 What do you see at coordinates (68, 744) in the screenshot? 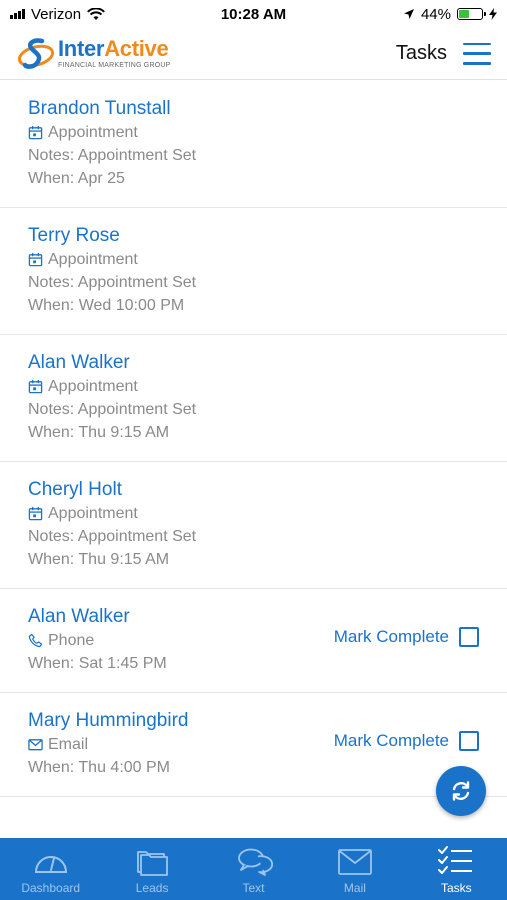
I see `task-type-label: Email` at bounding box center [68, 744].